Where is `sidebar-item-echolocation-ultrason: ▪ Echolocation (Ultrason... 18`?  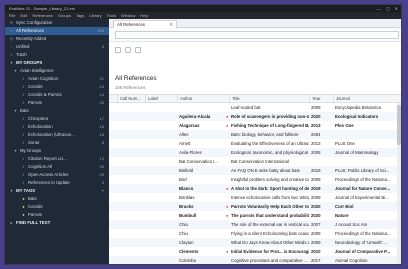 sidebar-item-echolocation-ultrason: ▪ Echolocation (Ultrason... 18 is located at coordinates (57, 135).